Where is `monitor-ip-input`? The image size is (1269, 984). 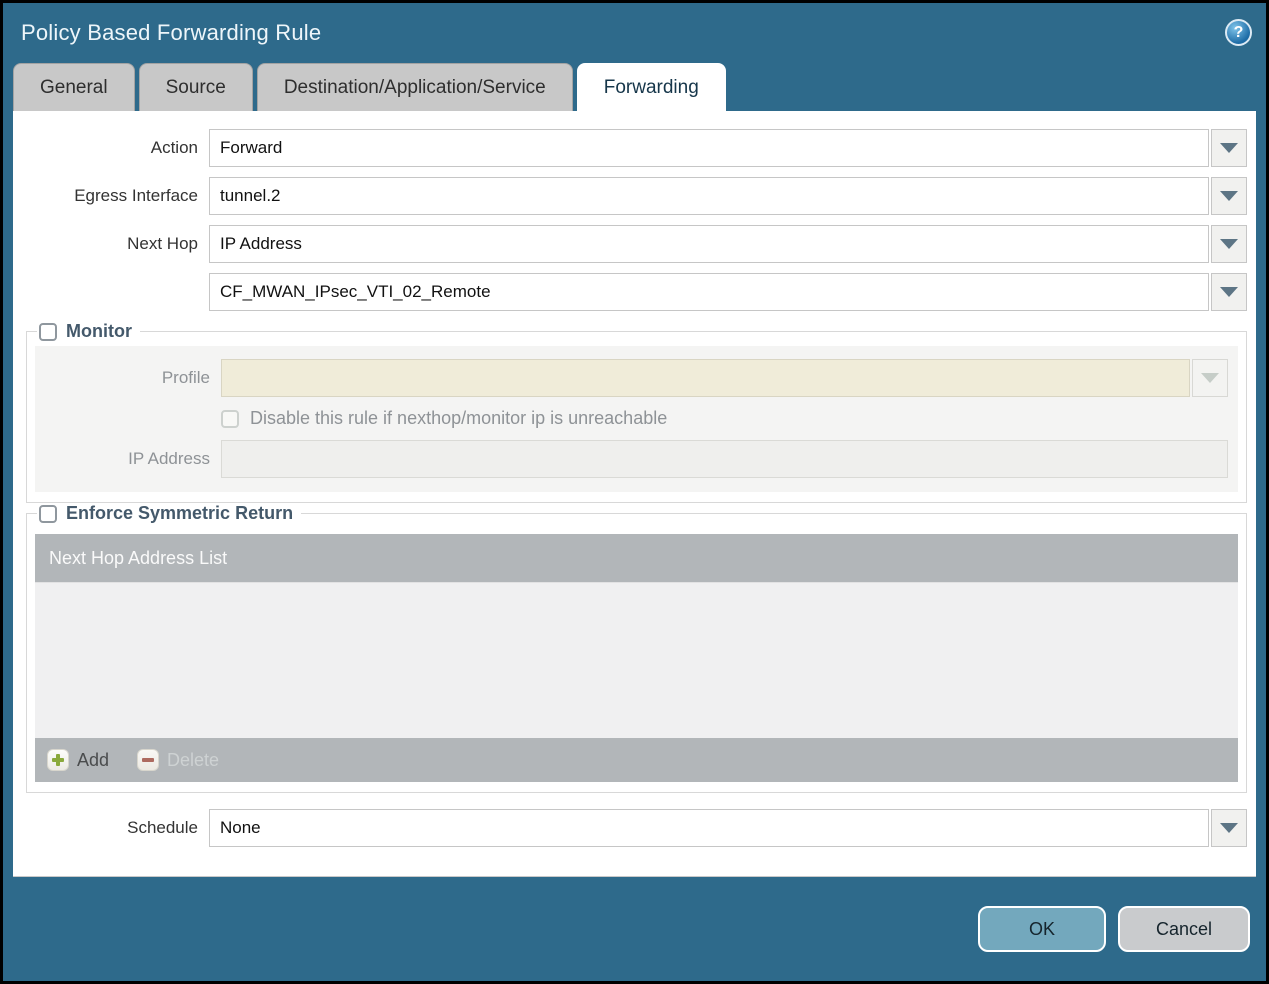
monitor-ip-input is located at coordinates (724, 459).